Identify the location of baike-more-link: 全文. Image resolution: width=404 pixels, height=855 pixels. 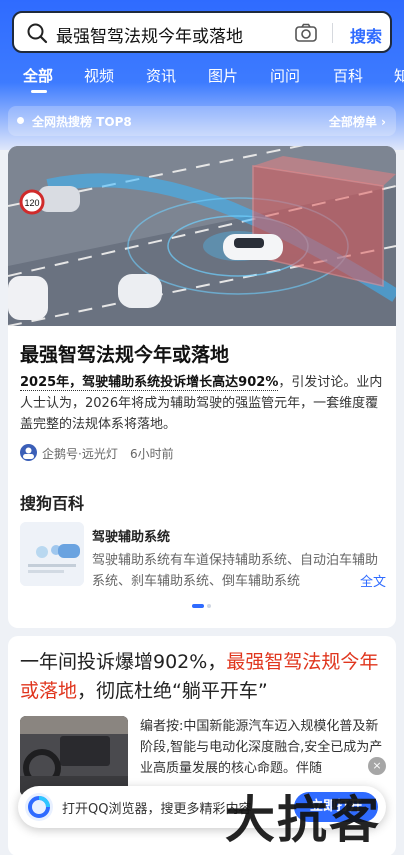
(371, 580).